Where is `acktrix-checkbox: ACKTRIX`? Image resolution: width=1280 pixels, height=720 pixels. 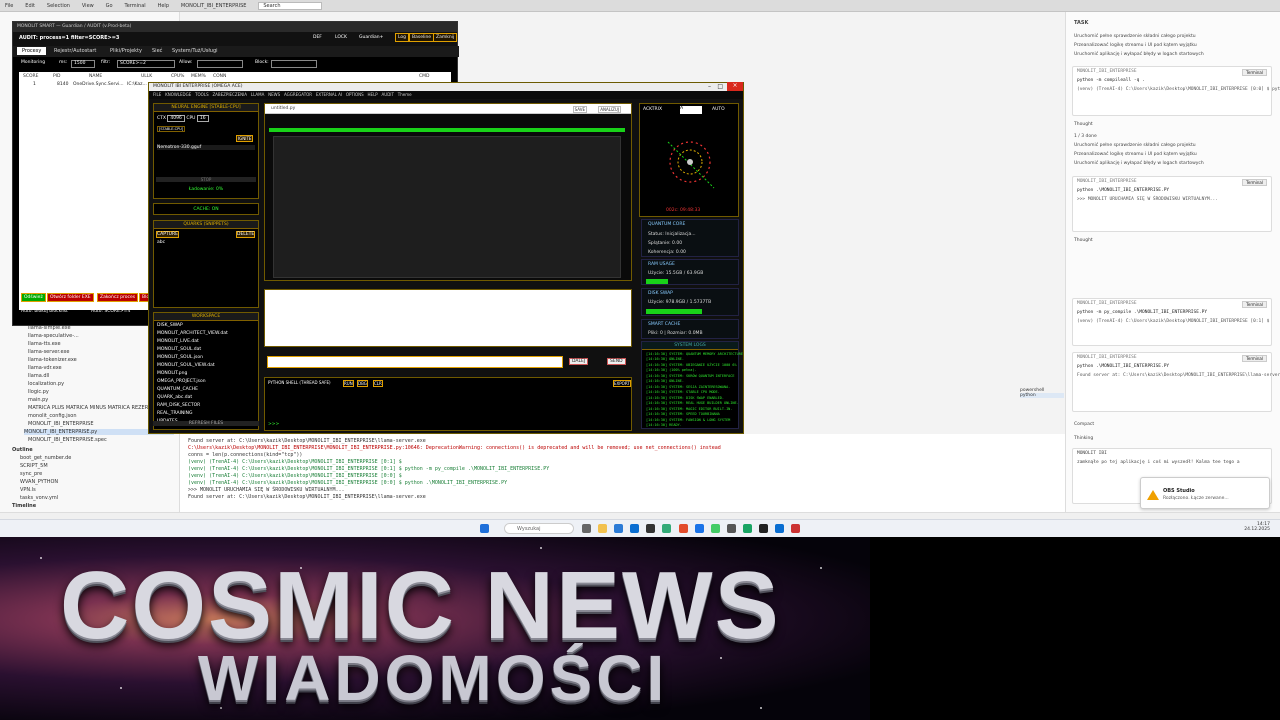 acktrix-checkbox: ACKTRIX is located at coordinates (652, 109).